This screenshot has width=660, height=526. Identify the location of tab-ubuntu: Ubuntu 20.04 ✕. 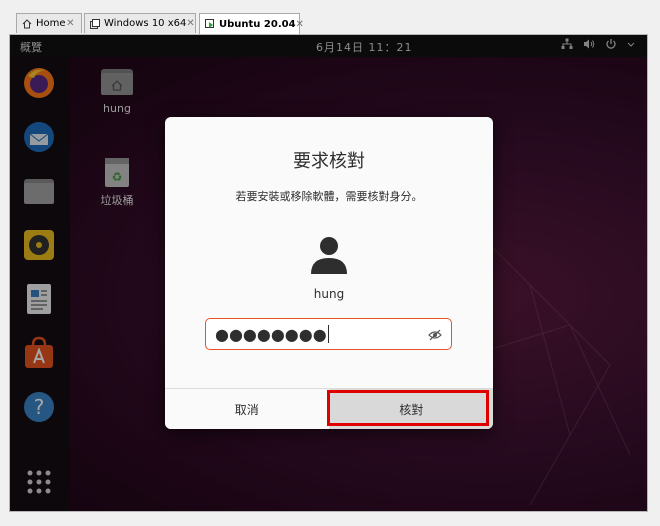
(251, 23).